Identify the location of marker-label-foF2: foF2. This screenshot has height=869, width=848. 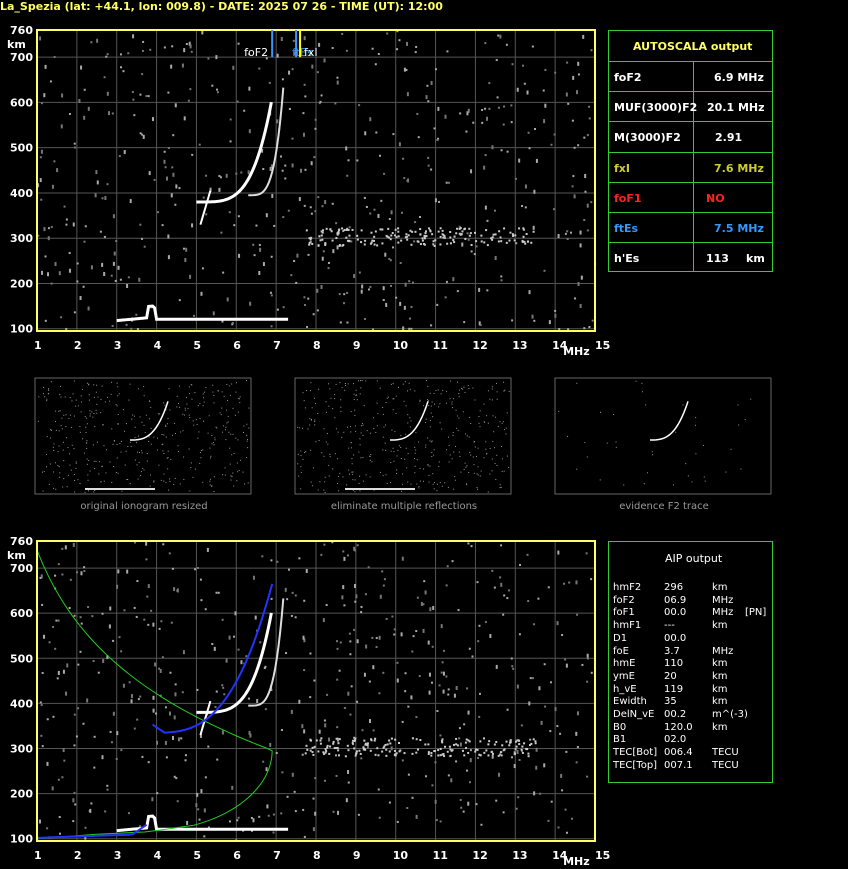
(256, 52).